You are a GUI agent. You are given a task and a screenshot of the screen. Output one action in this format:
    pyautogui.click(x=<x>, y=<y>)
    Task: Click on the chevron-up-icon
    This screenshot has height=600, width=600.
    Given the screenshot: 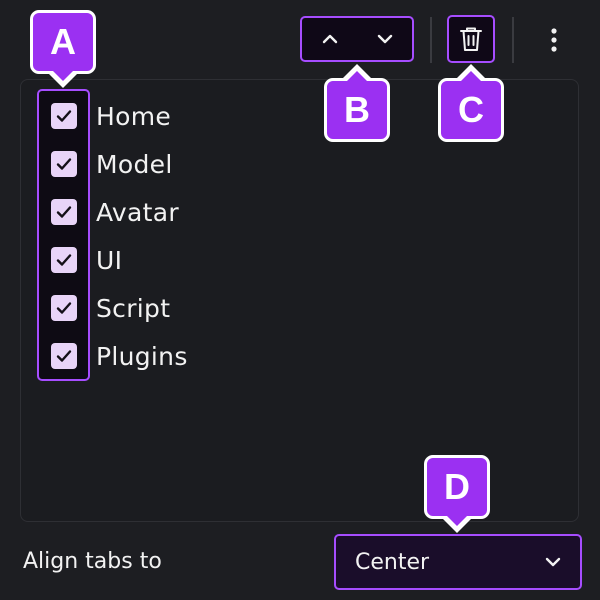 What is the action you would take?
    pyautogui.click(x=329, y=39)
    